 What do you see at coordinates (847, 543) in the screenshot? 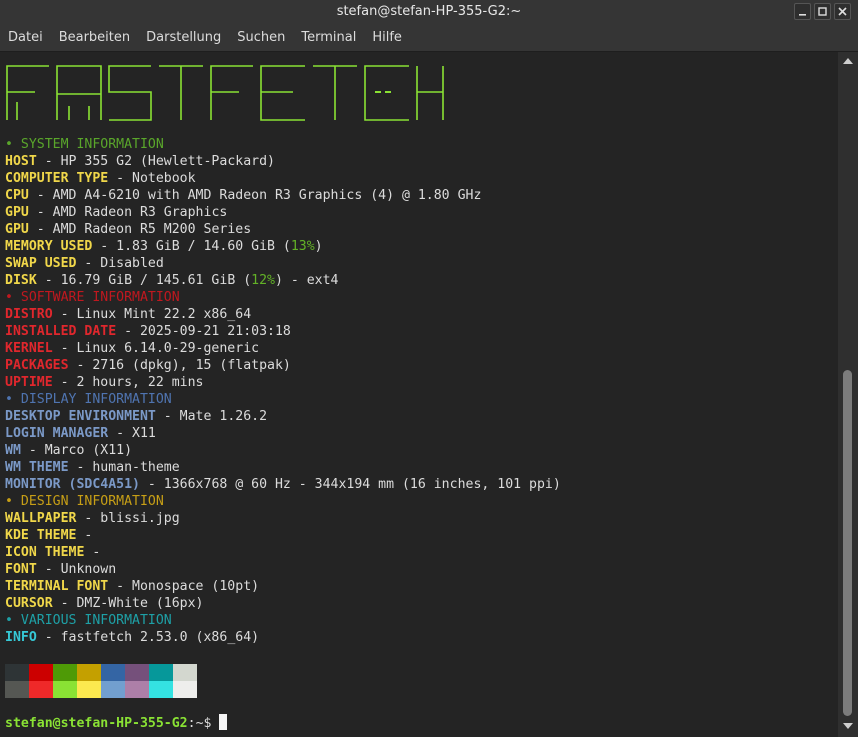
I see `scrollbar-thumb` at bounding box center [847, 543].